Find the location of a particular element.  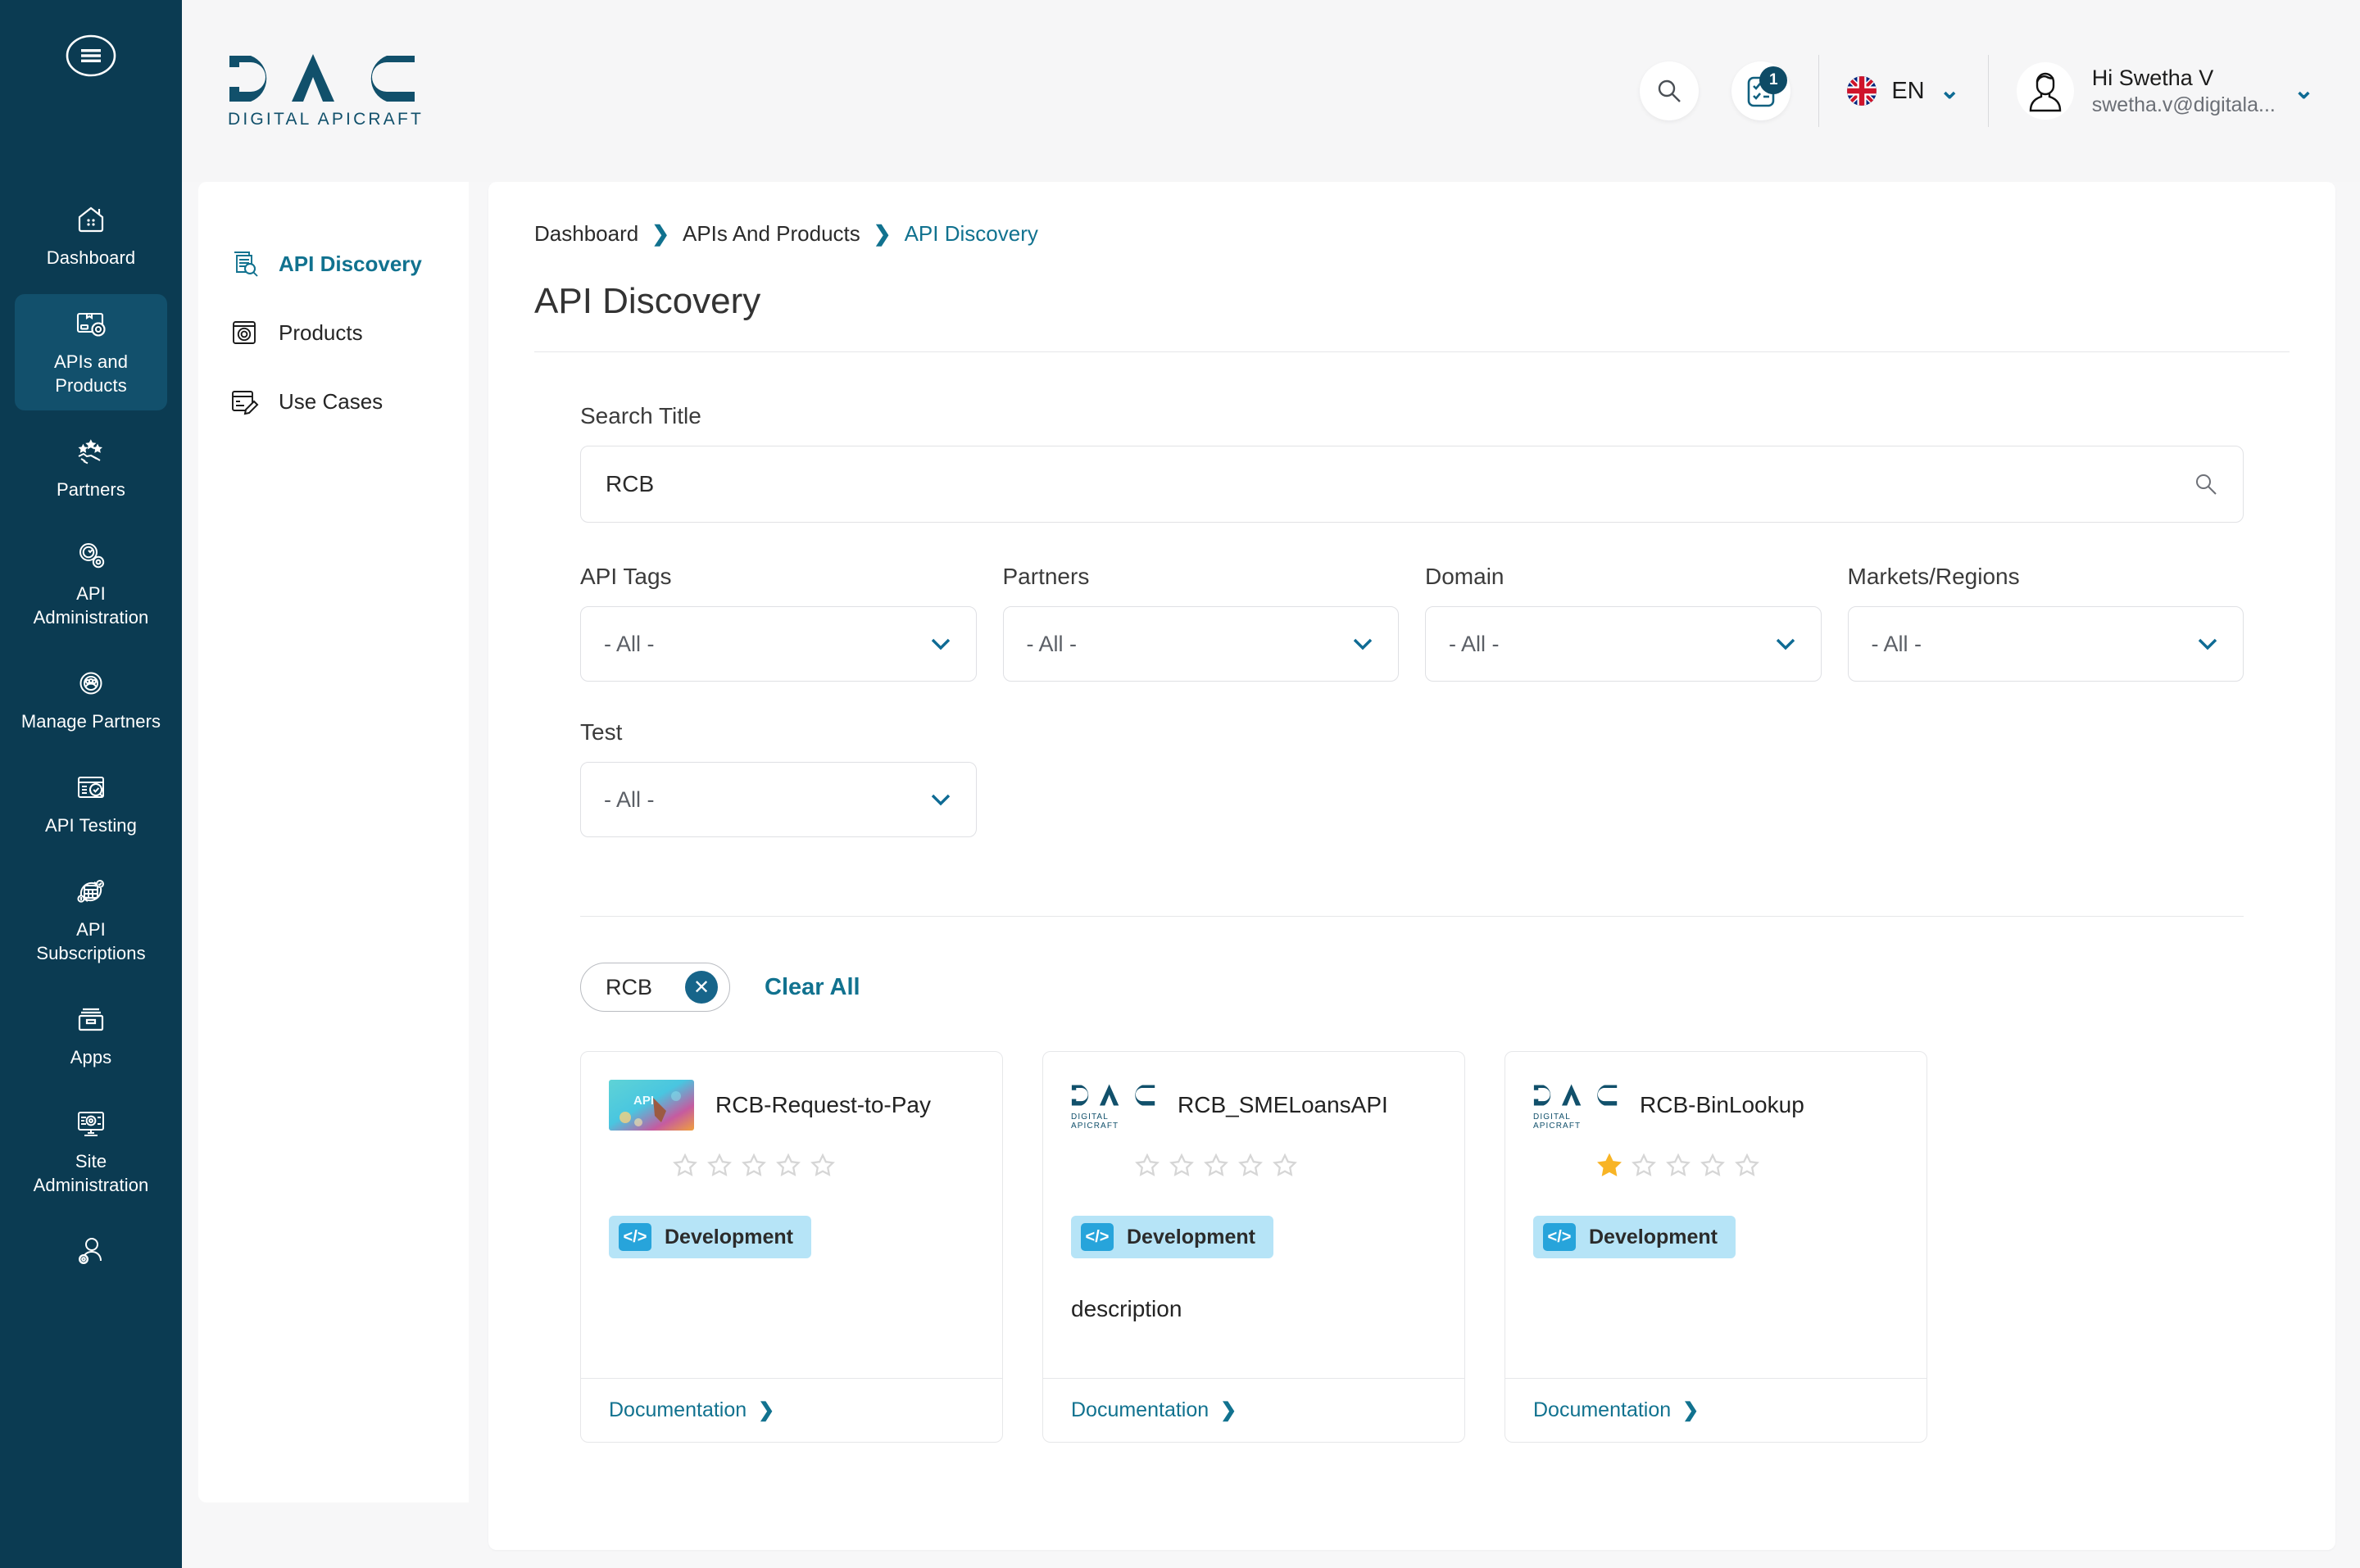

partners-select: - All - is located at coordinates (1201, 644).